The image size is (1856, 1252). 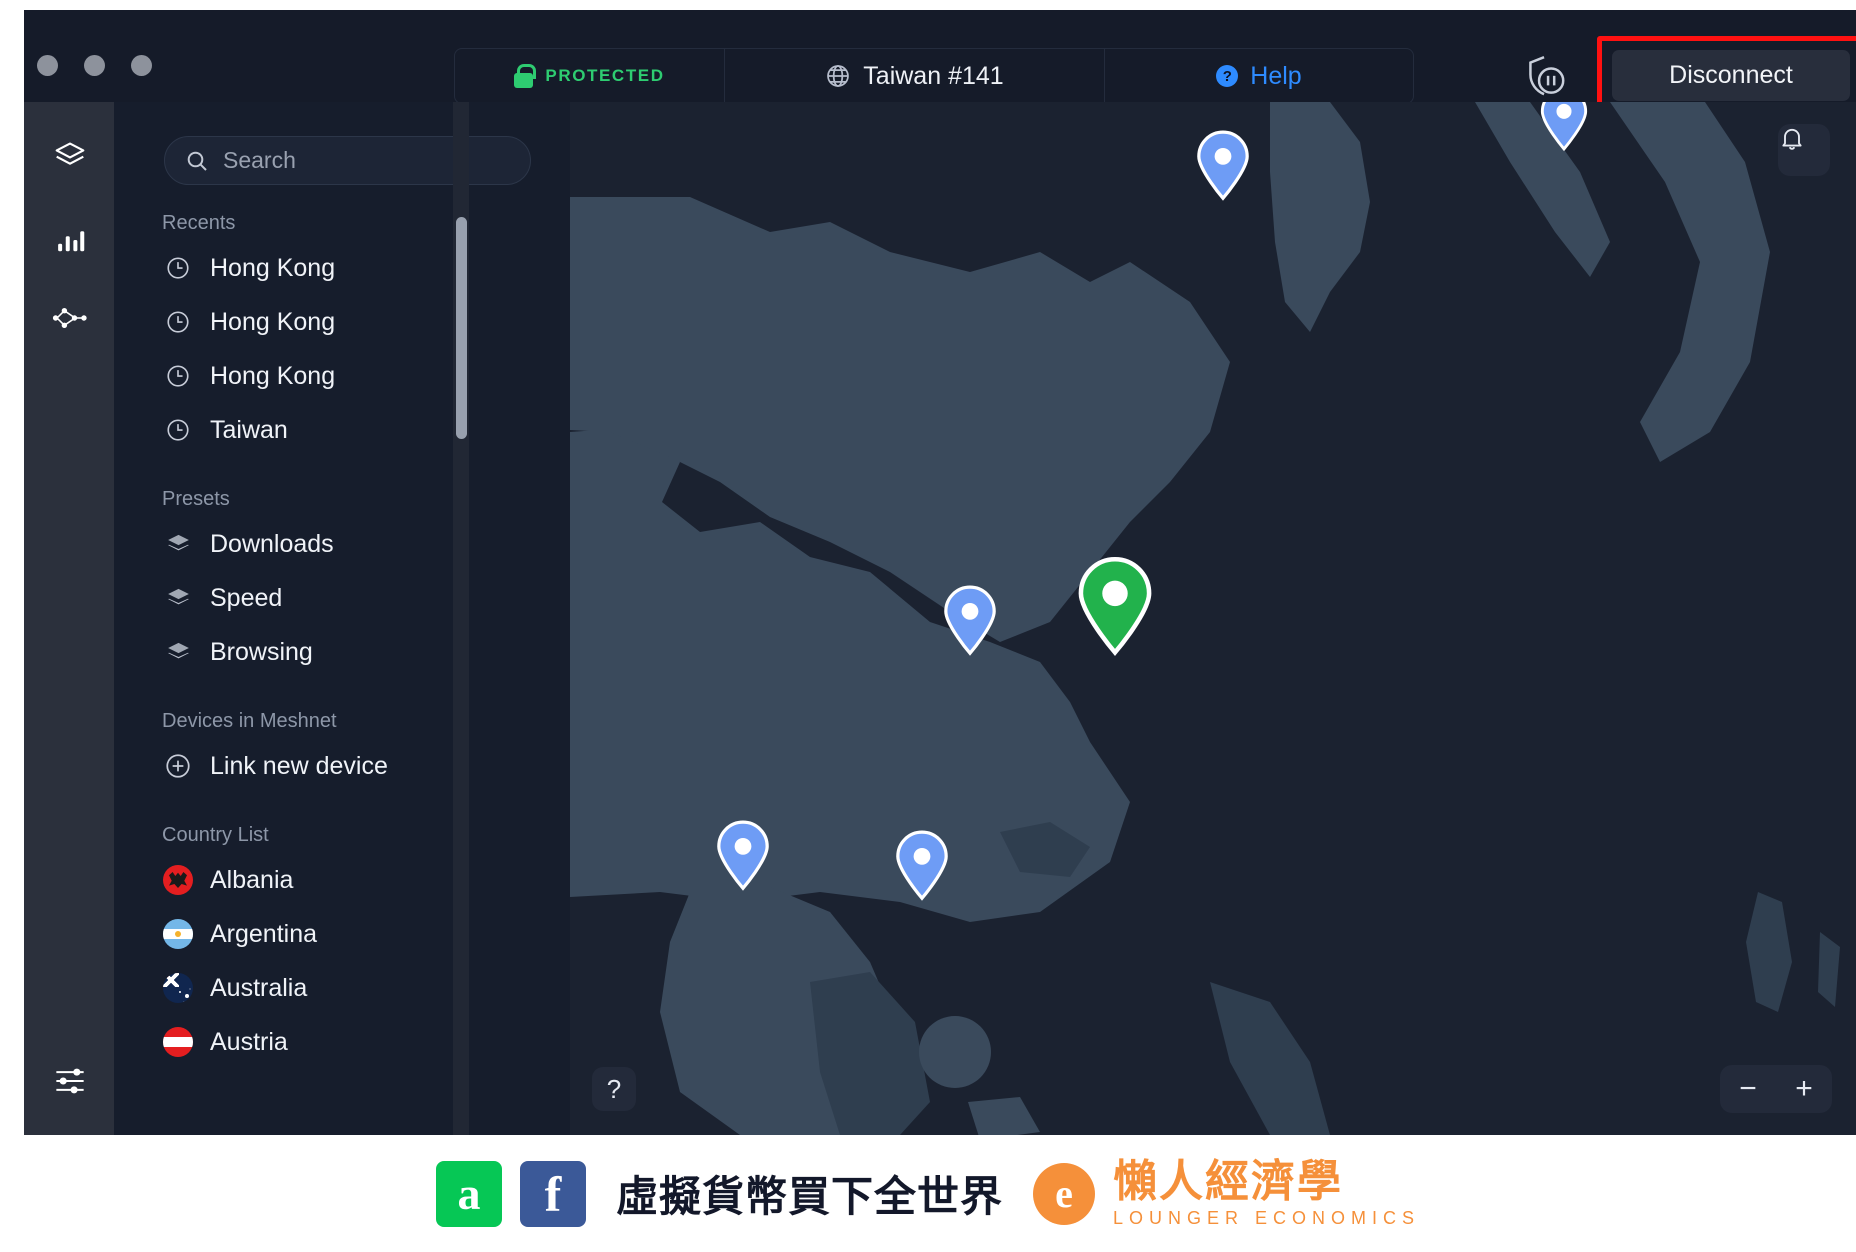 I want to click on list-item: Downloads, so click(x=342, y=544).